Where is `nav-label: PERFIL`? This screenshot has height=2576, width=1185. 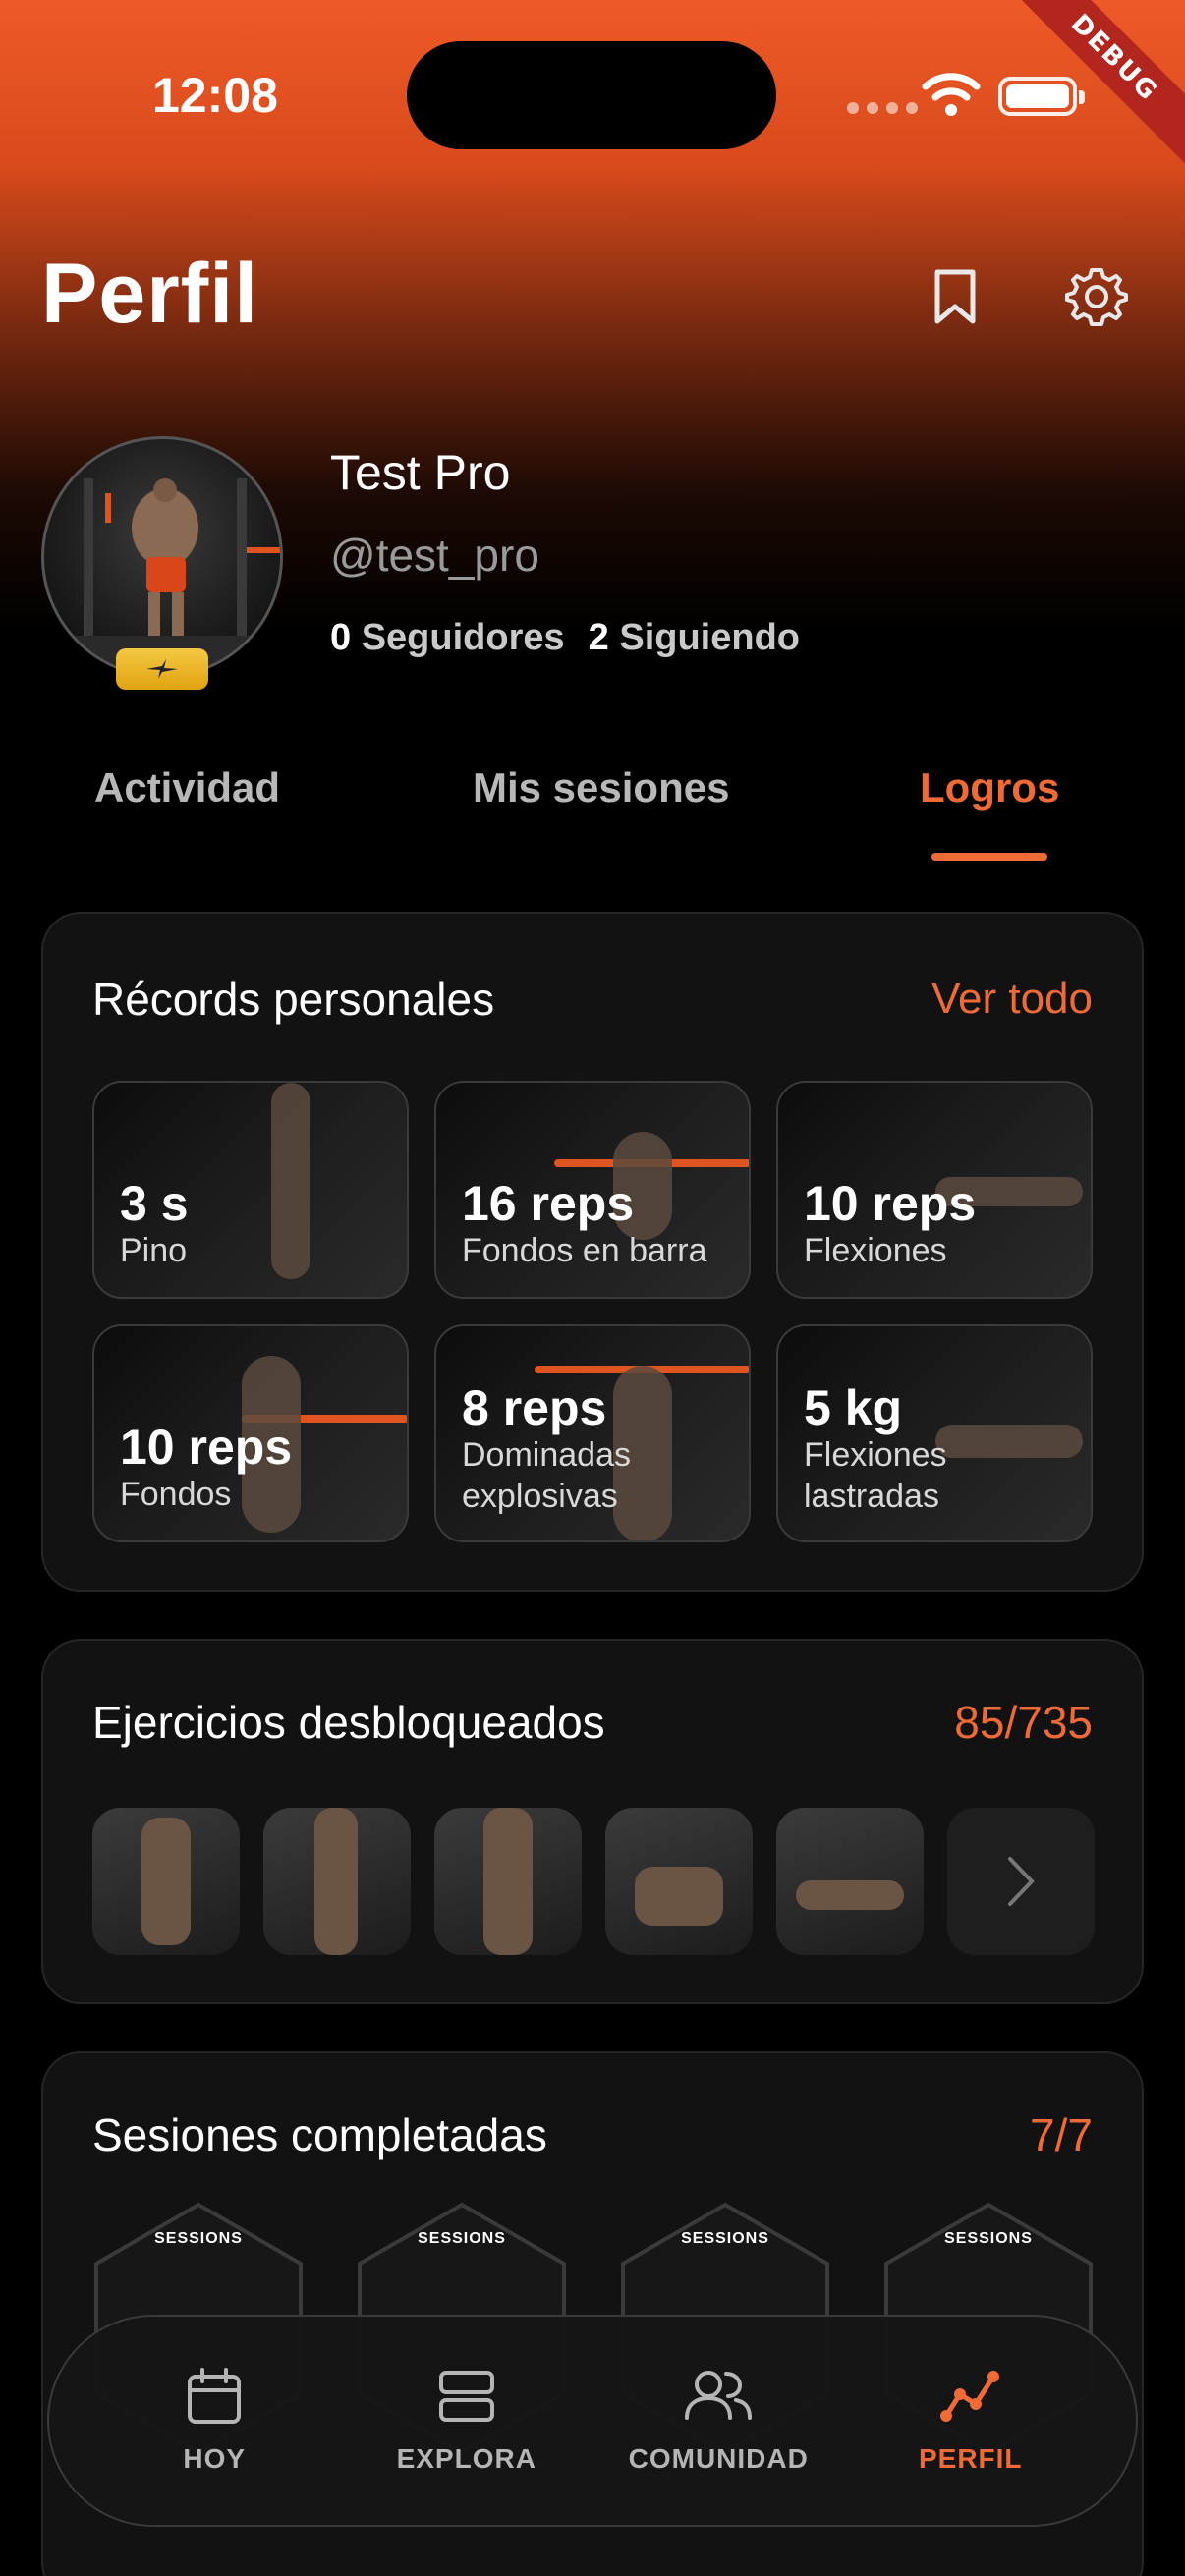 nav-label: PERFIL is located at coordinates (971, 2458).